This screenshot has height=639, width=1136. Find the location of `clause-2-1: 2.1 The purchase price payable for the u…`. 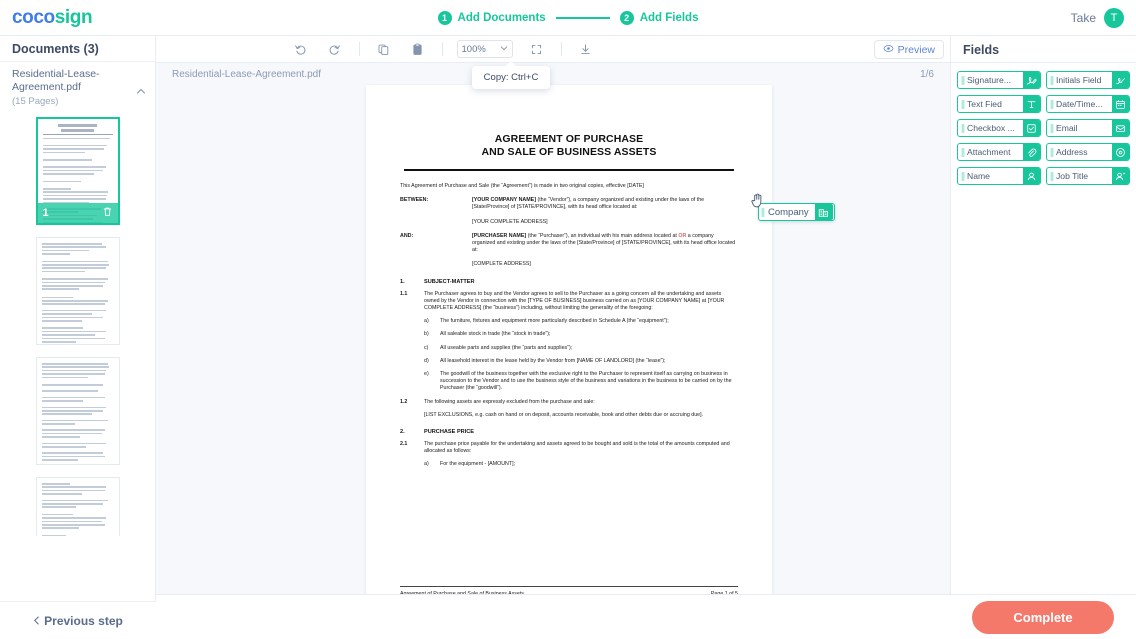

clause-2-1: 2.1 The purchase price payable for the u… is located at coordinates (569, 448).